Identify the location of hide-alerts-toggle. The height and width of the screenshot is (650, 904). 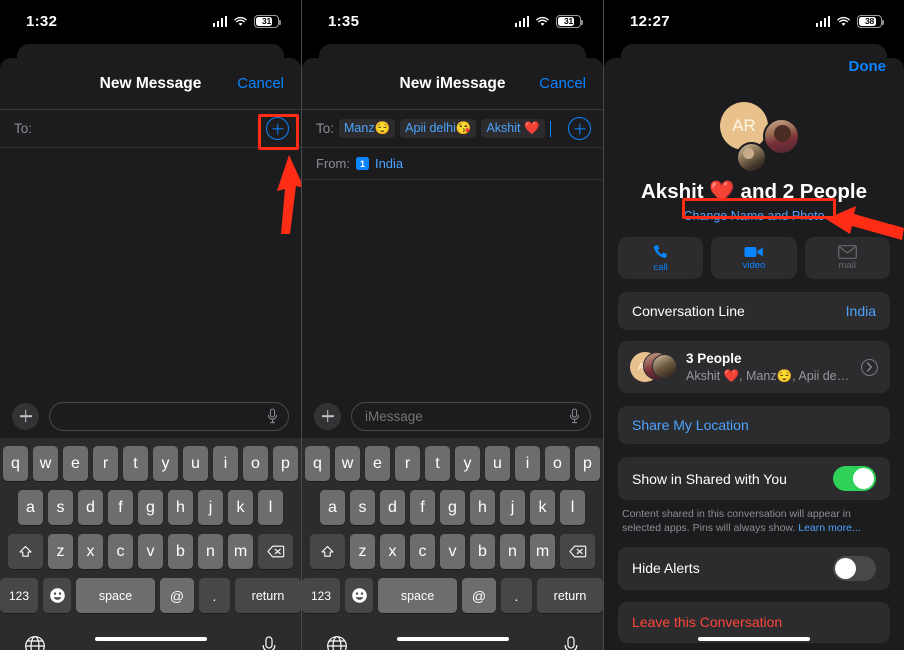
(854, 568).